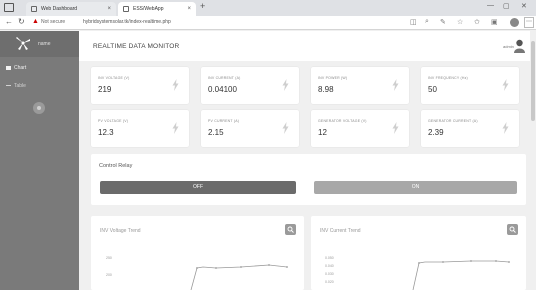  I want to click on metric-label: INV POWER (W), so click(333, 78).